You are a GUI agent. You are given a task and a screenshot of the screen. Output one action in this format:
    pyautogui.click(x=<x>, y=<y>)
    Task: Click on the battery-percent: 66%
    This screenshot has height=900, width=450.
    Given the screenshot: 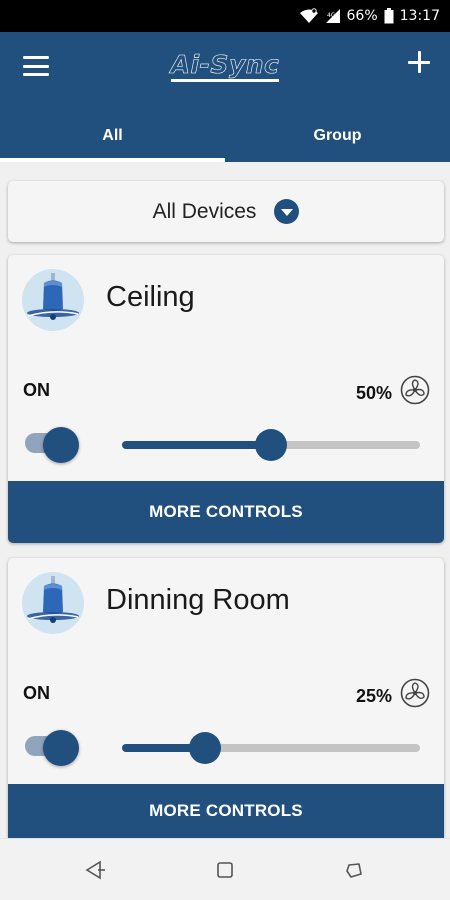 What is the action you would take?
    pyautogui.click(x=362, y=16)
    